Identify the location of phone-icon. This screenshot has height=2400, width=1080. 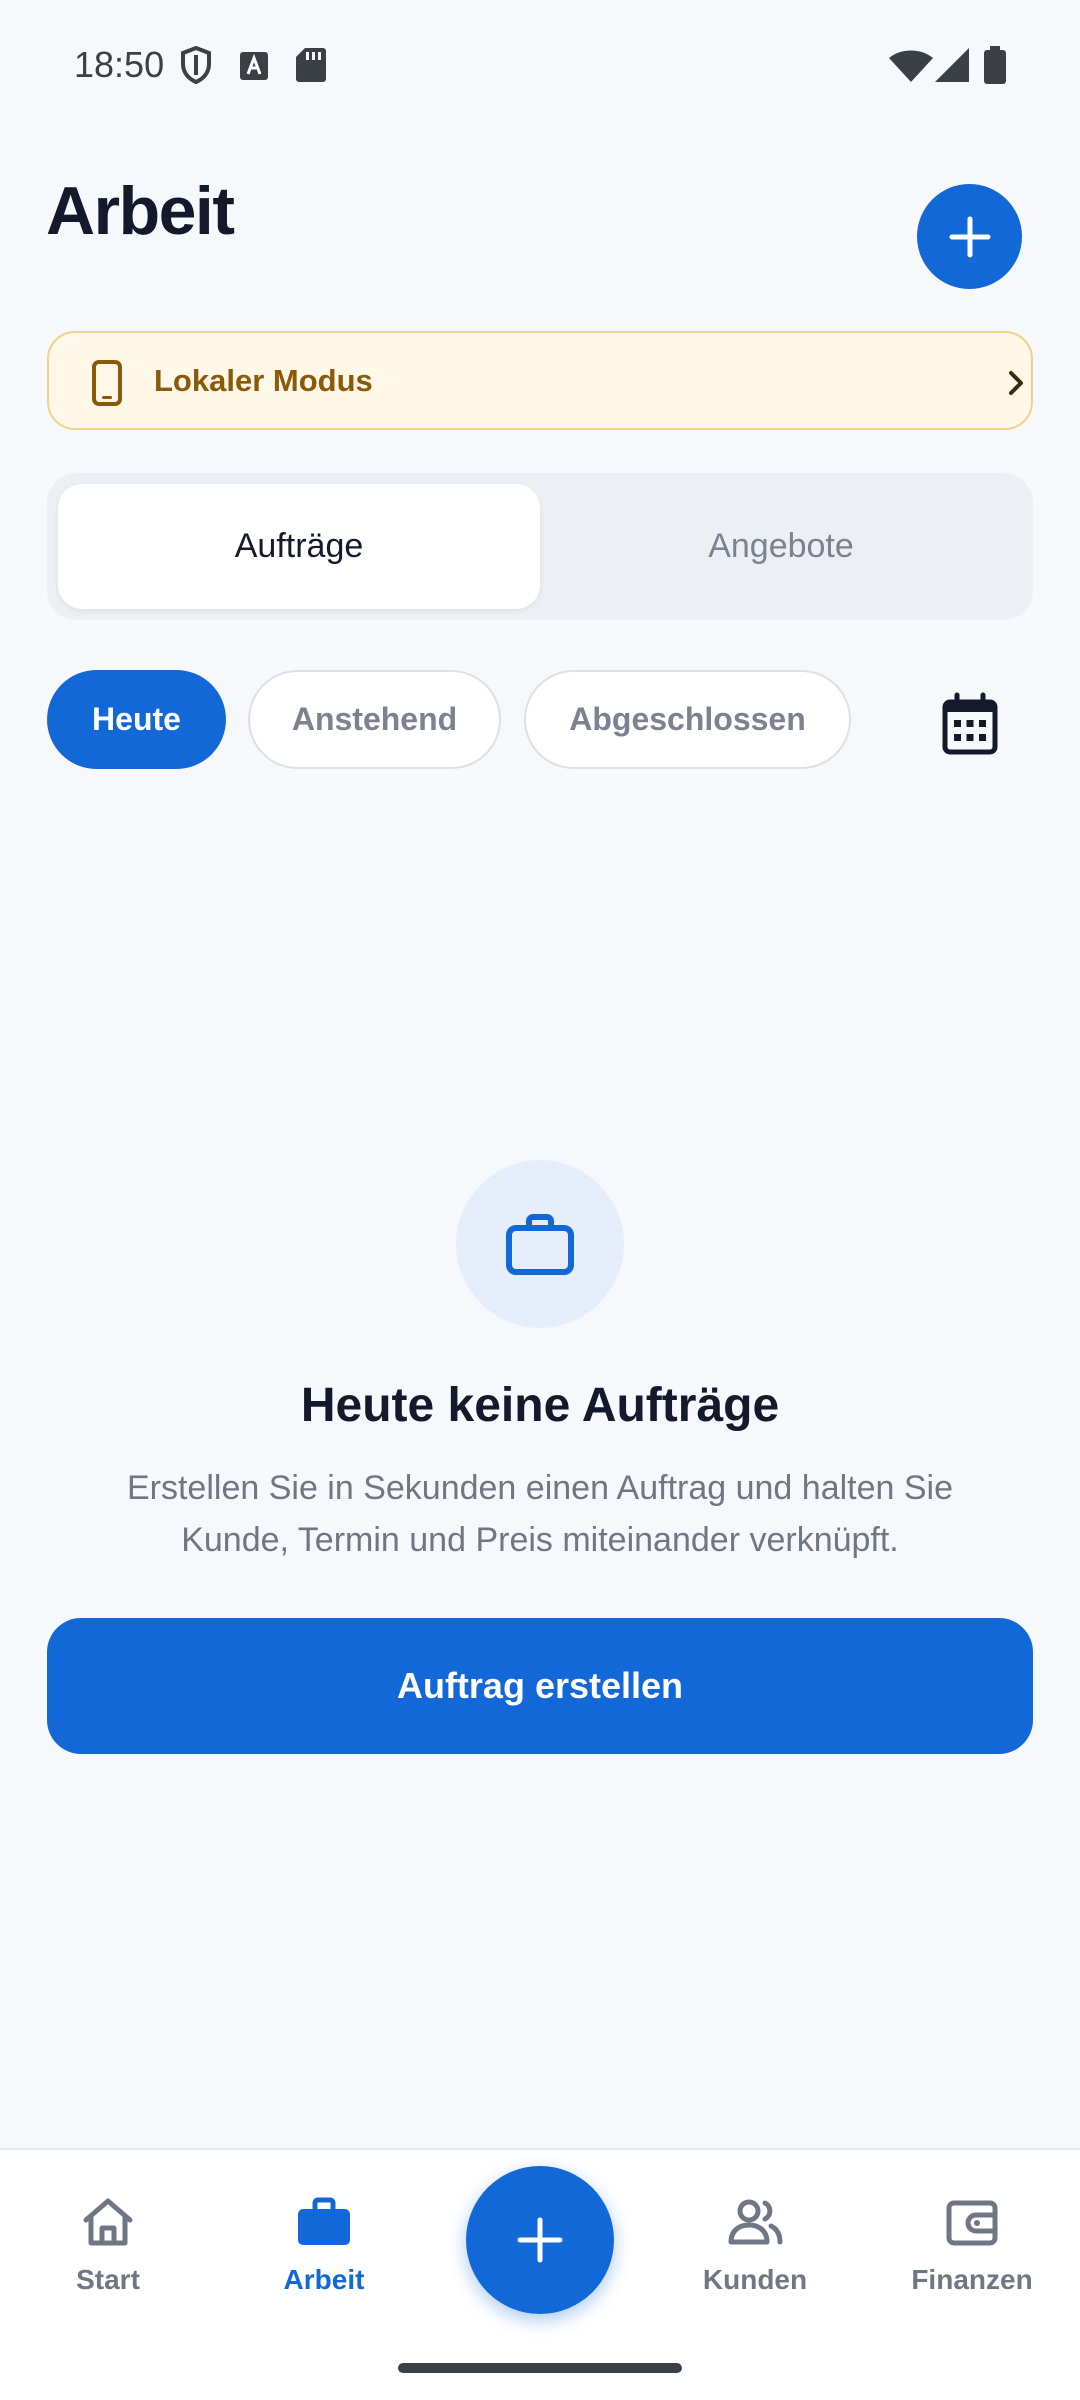
(107, 385).